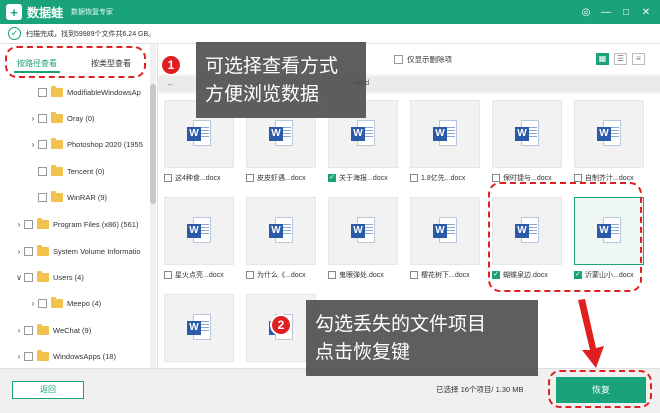 Image resolution: width=660 pixels, height=413 pixels. I want to click on file-item: W 为什么《...docx, so click(281, 239).